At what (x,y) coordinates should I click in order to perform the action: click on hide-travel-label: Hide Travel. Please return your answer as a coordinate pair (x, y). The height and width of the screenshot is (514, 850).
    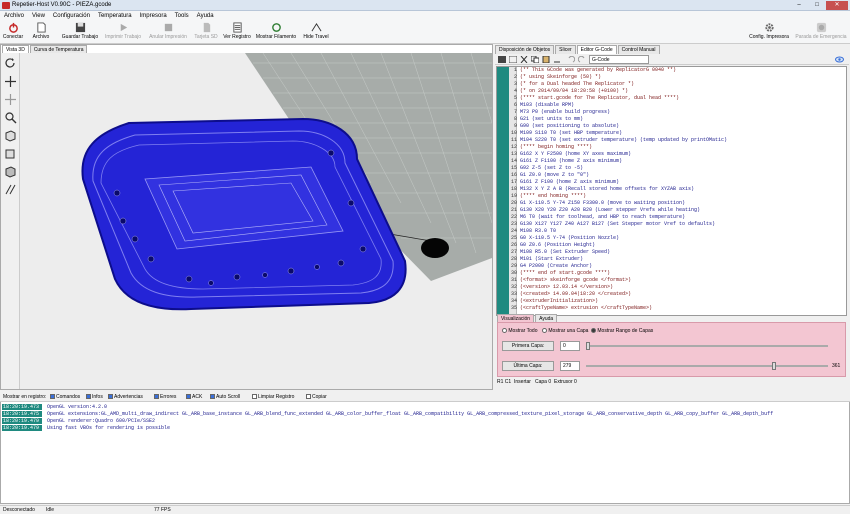
    Looking at the image, I should click on (316, 37).